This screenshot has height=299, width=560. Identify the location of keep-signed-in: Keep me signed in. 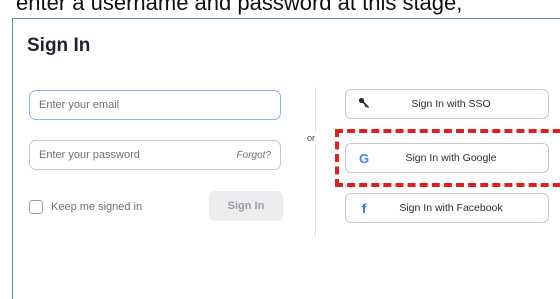
(85, 207).